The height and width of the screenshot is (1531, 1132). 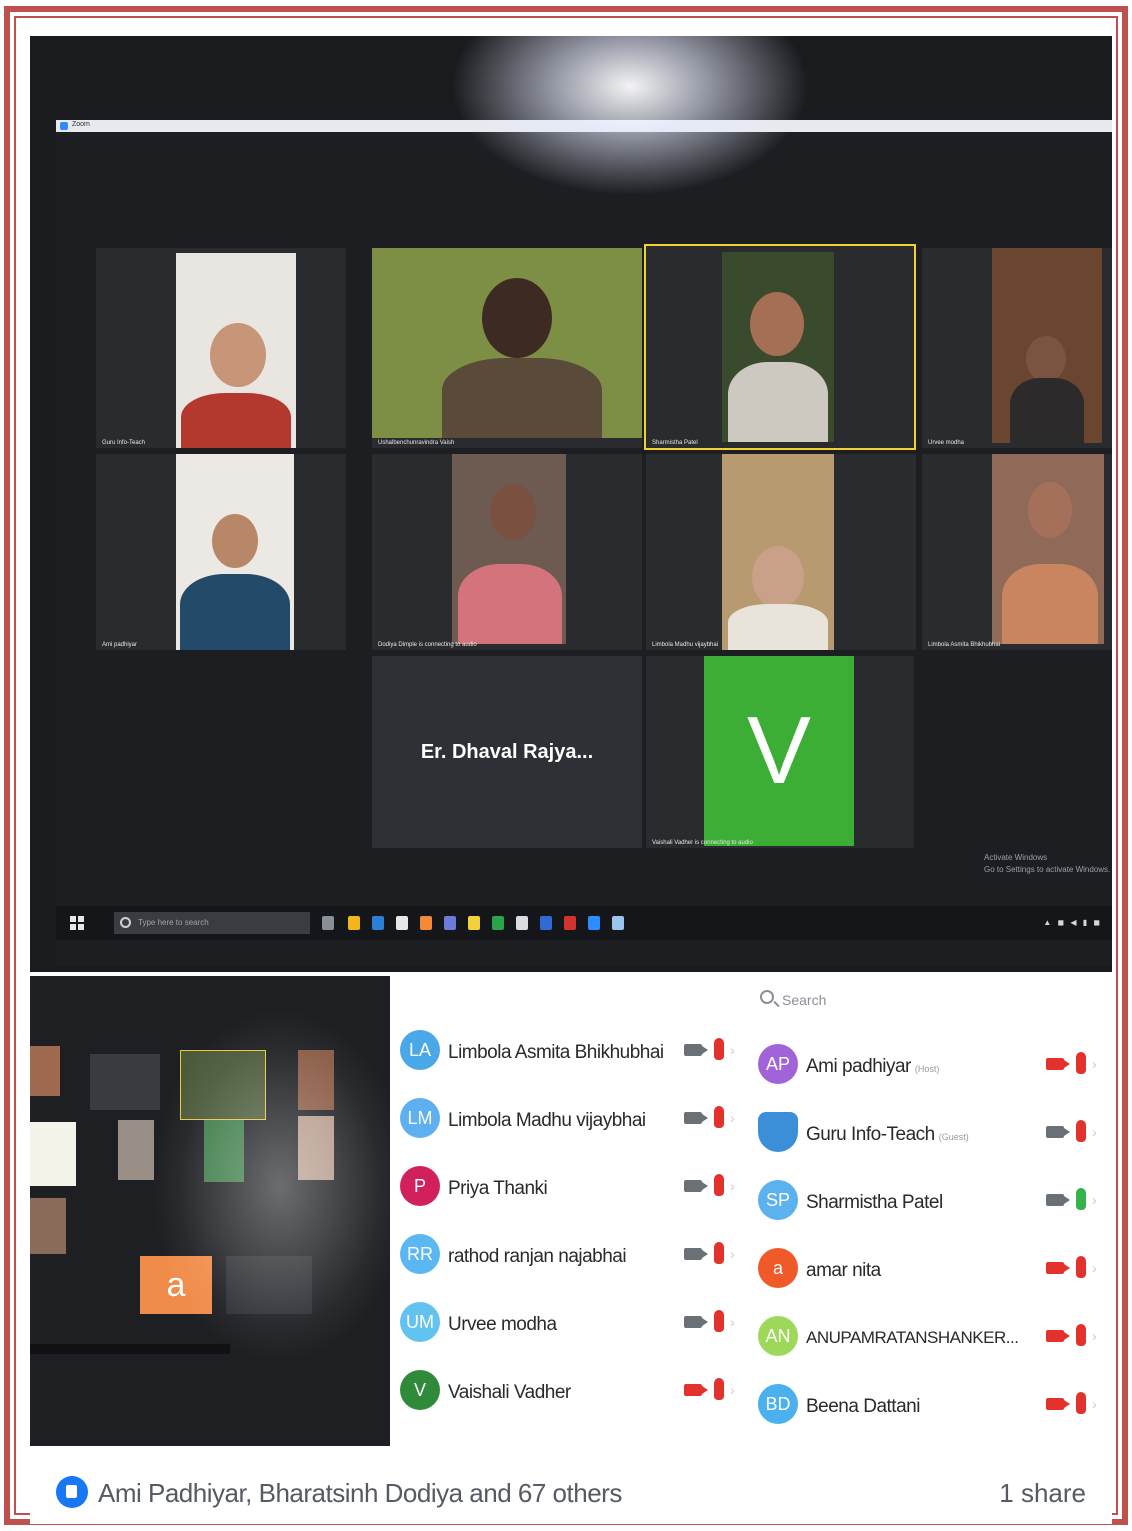 I want to click on task-view-icon, so click(x=328, y=923).